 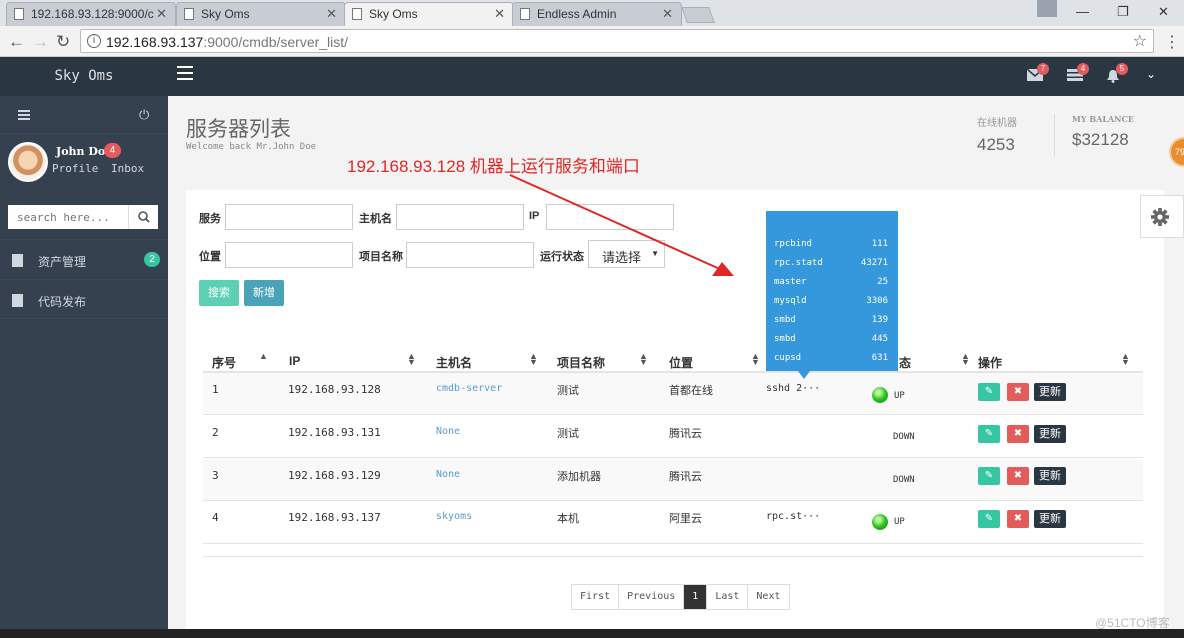 I want to click on service-port: 631, so click(x=879, y=358).